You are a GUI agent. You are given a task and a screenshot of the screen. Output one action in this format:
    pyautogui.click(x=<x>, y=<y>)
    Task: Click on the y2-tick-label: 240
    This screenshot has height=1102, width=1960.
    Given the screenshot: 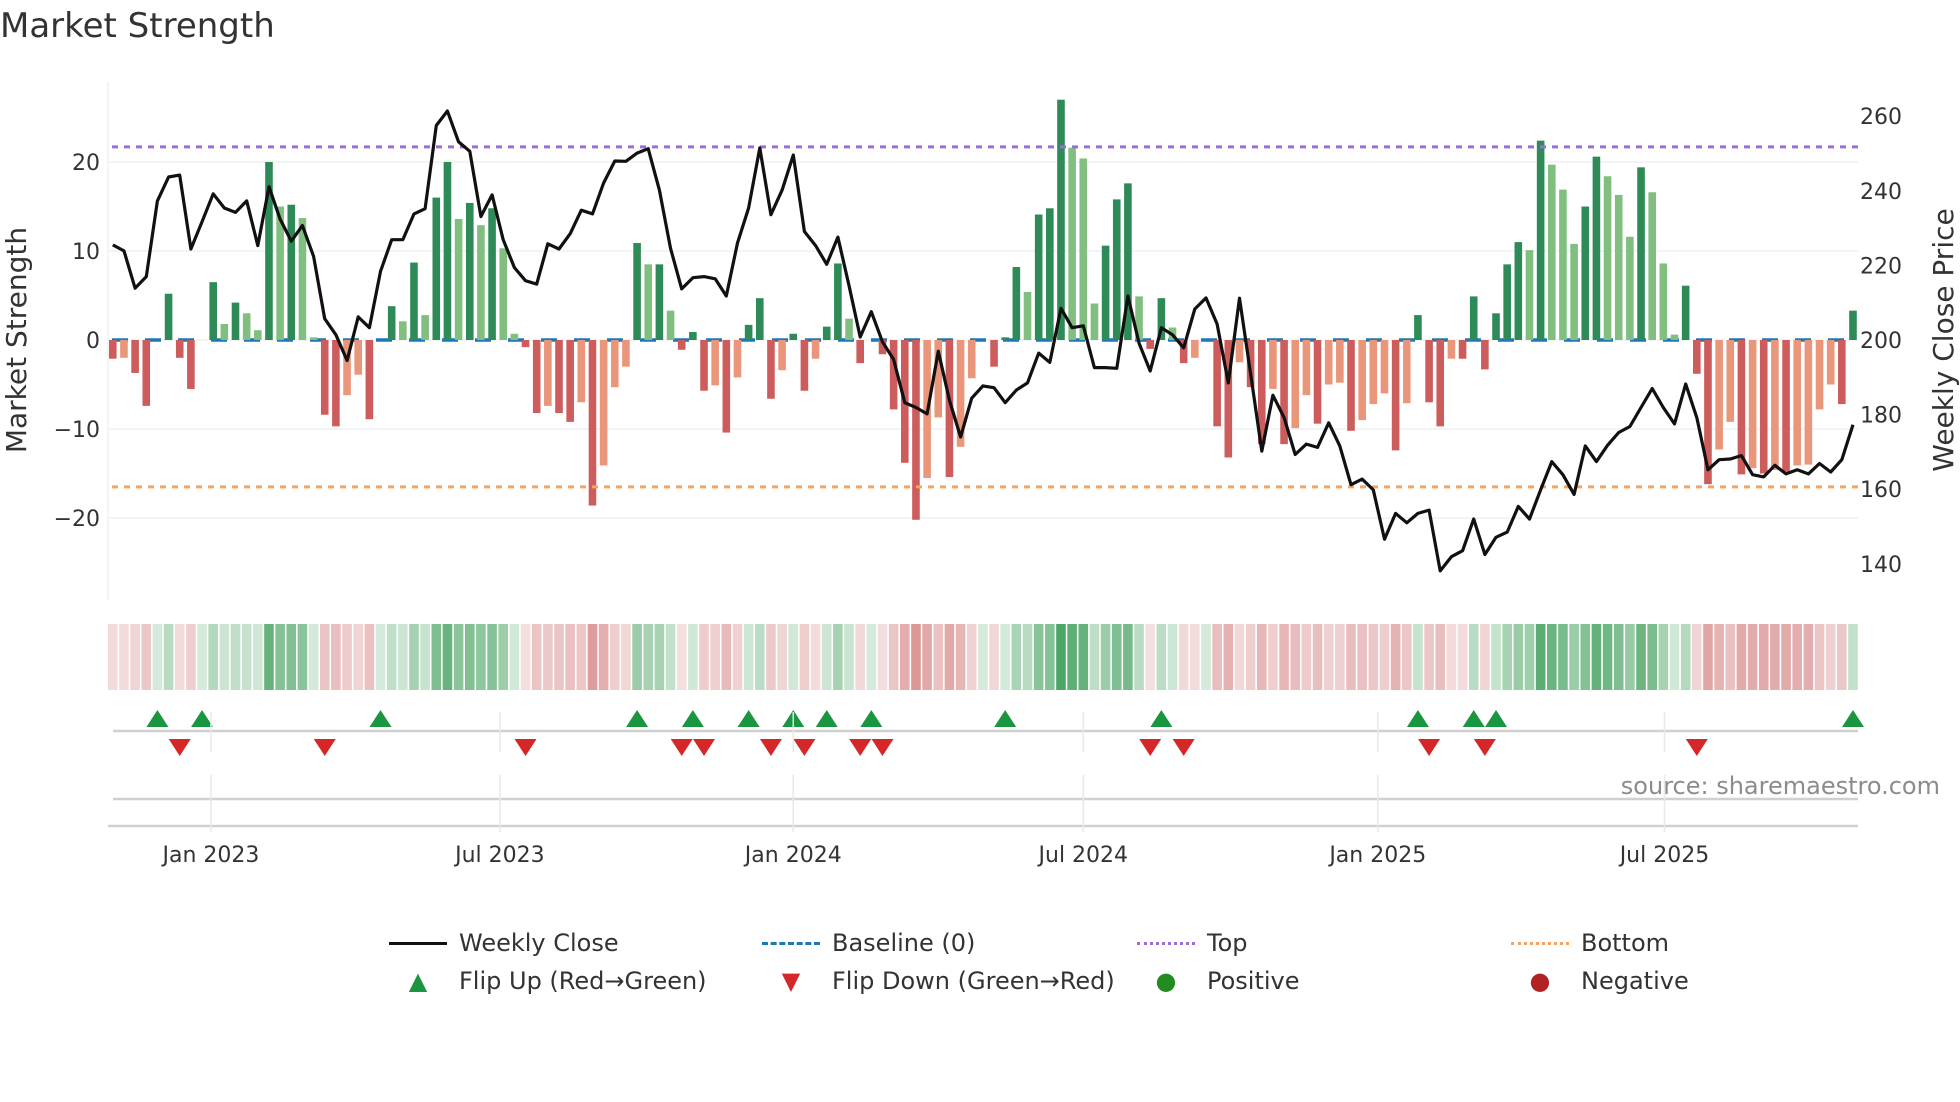 What is the action you would take?
    pyautogui.click(x=1881, y=192)
    